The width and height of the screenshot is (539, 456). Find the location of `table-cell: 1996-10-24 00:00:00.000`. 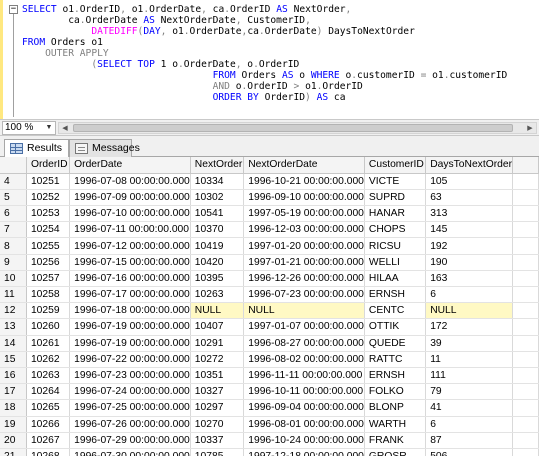

table-cell: 1996-10-24 00:00:00.000 is located at coordinates (304, 440).